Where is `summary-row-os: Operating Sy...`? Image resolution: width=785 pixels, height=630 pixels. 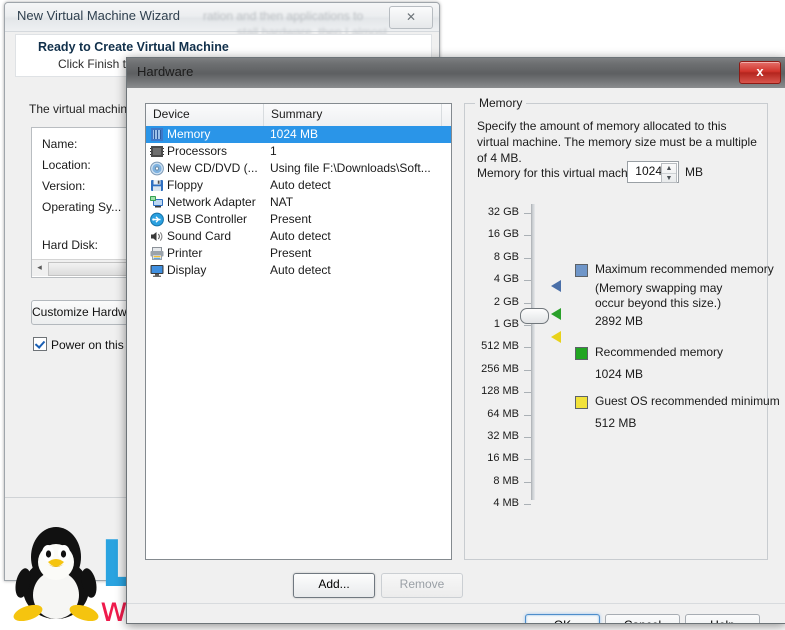 summary-row-os: Operating Sy... is located at coordinates (82, 207).